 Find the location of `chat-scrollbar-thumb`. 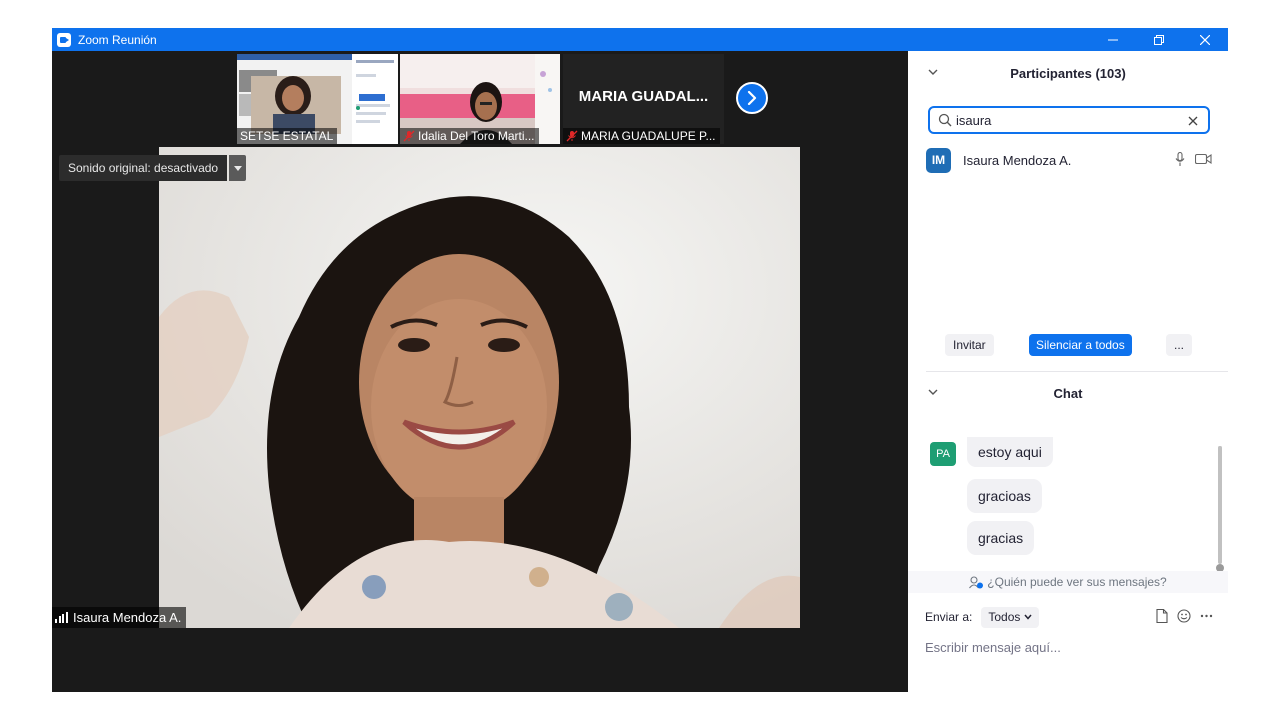

chat-scrollbar-thumb is located at coordinates (1220, 505).